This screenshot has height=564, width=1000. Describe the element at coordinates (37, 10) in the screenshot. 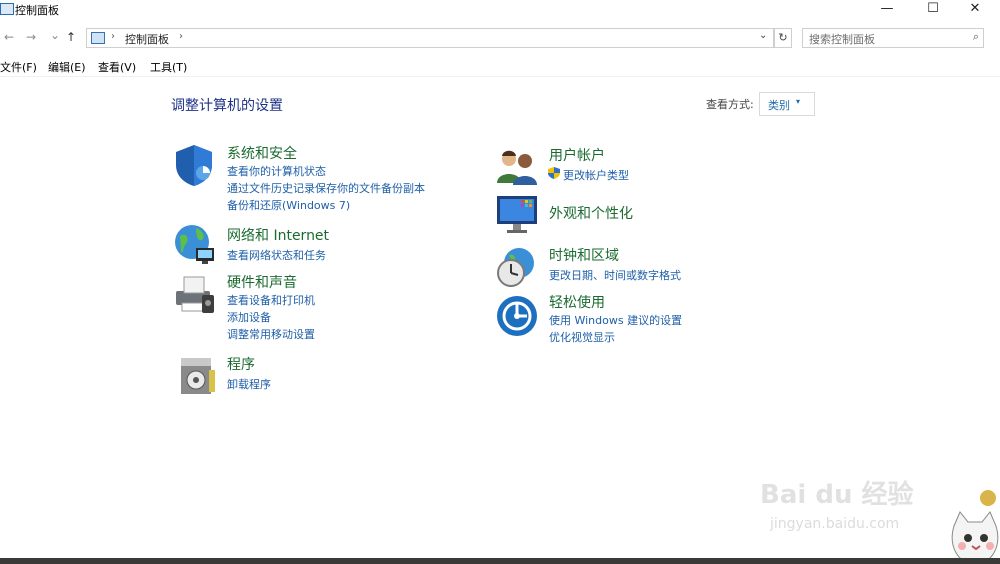

I see `window-title: 控制面板` at that location.